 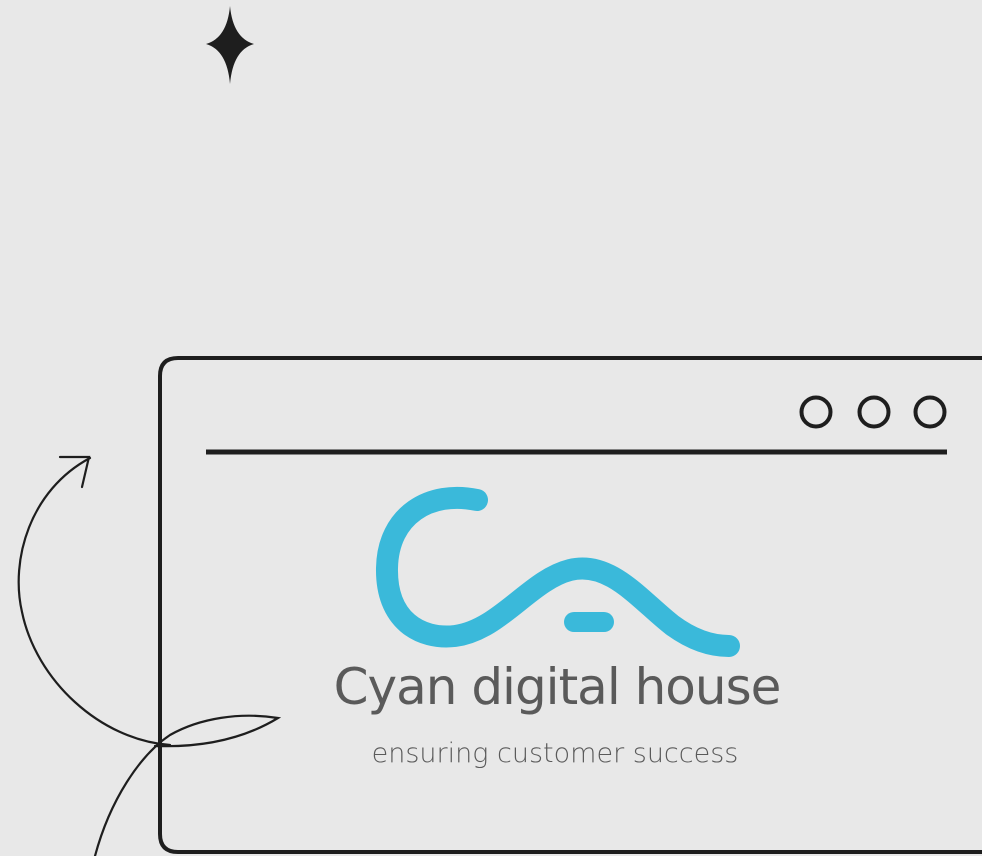 I want to click on brand-tagline: ensuring customer success, so click(x=555, y=753).